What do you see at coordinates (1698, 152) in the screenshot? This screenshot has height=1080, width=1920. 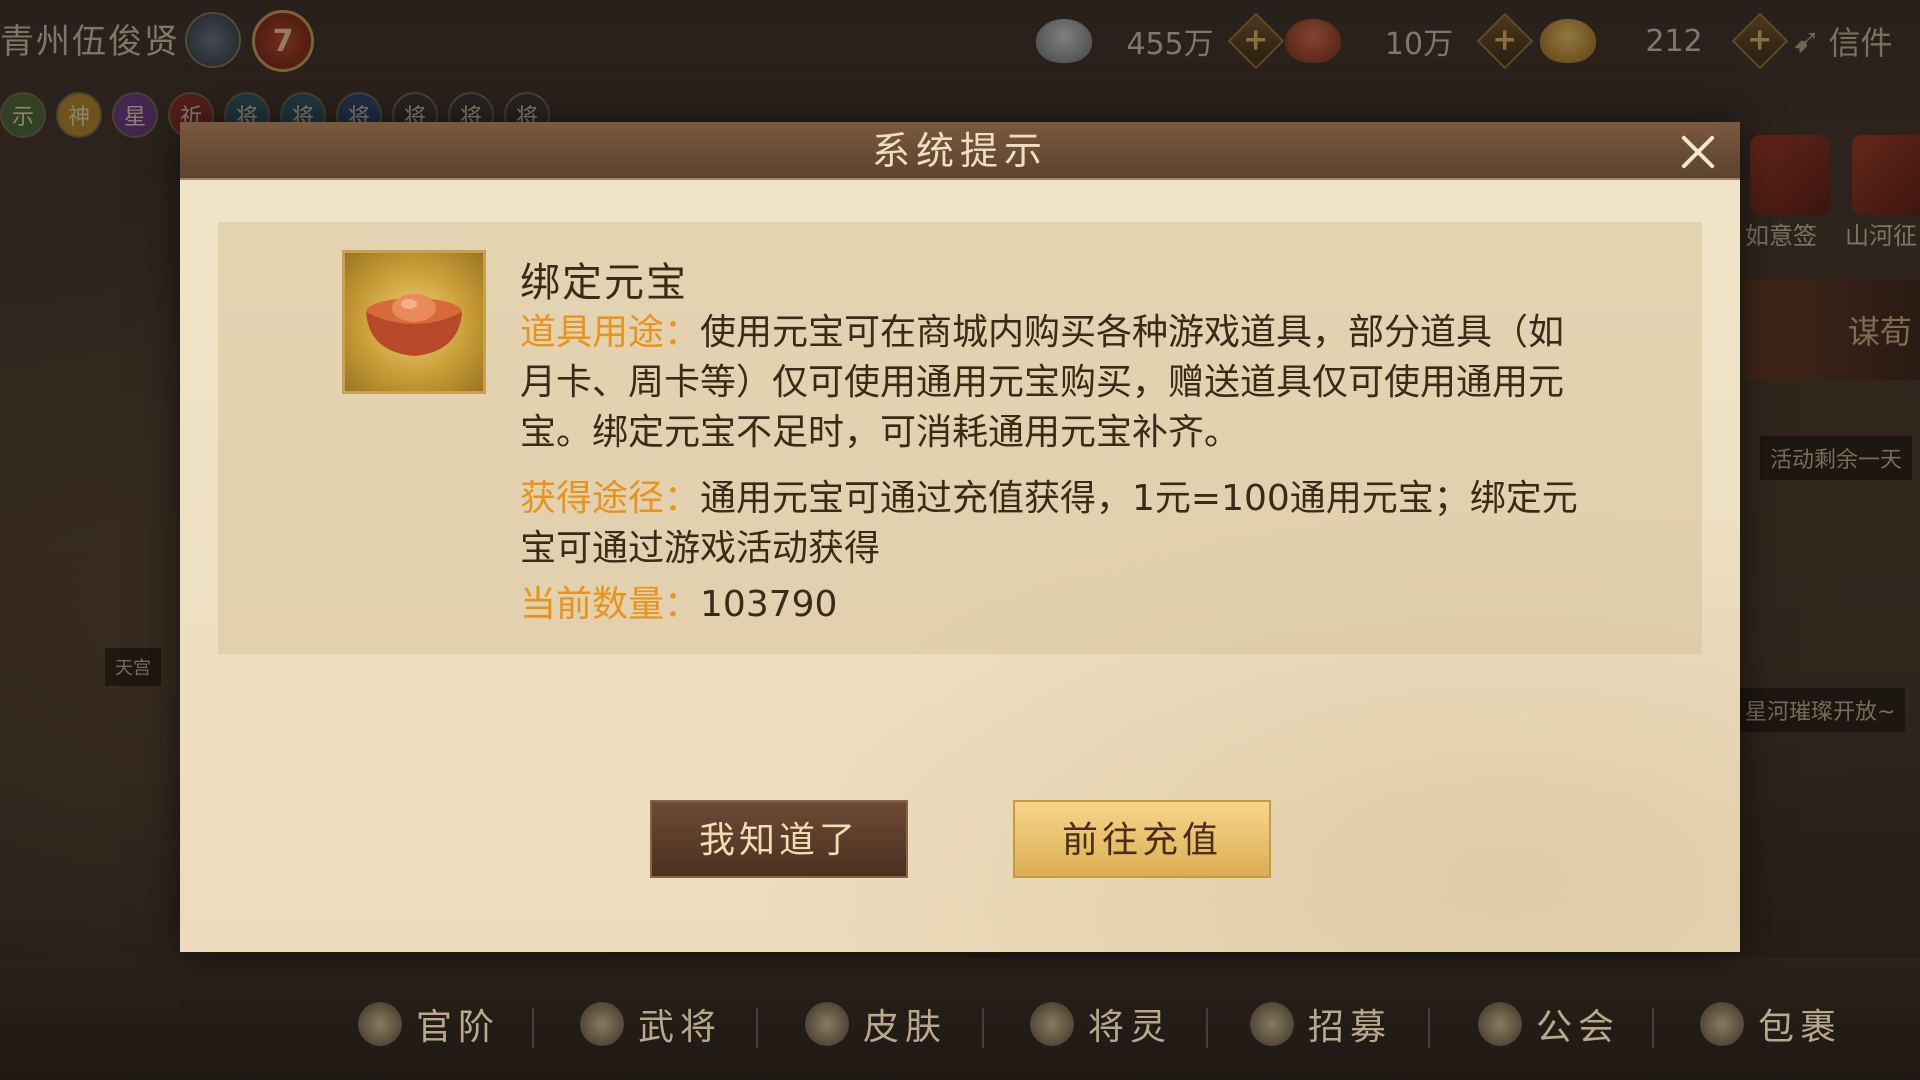 I see `close-icon` at bounding box center [1698, 152].